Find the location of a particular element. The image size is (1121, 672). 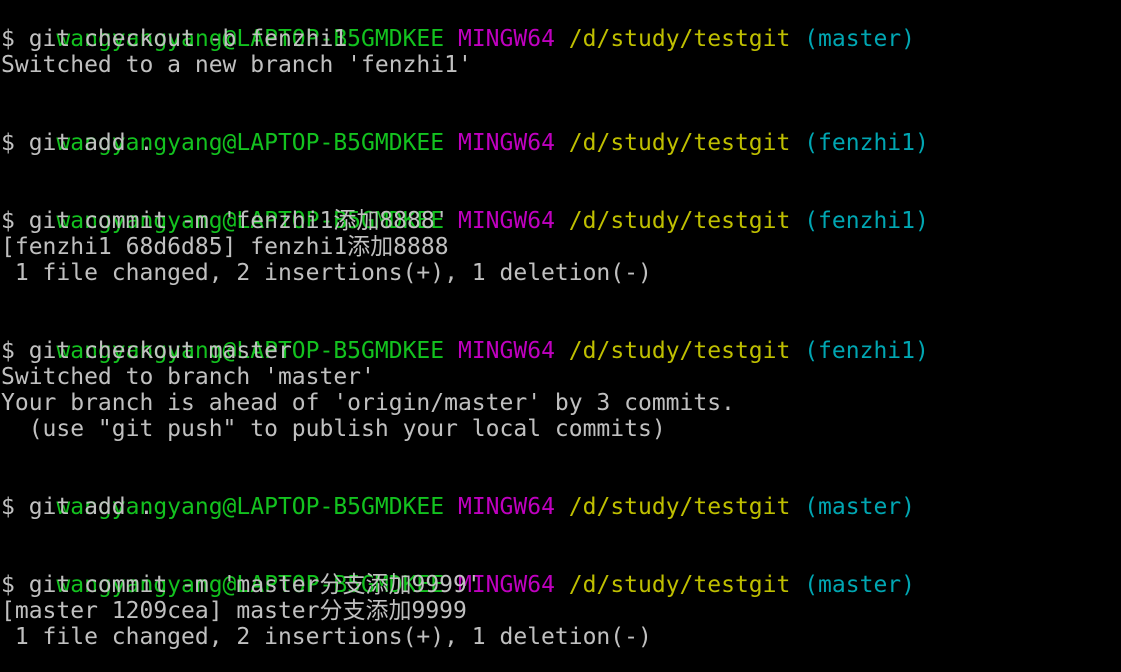

output-line: [fenzhi1 68d6d85] fenzhi1添加8888 is located at coordinates (225, 247).